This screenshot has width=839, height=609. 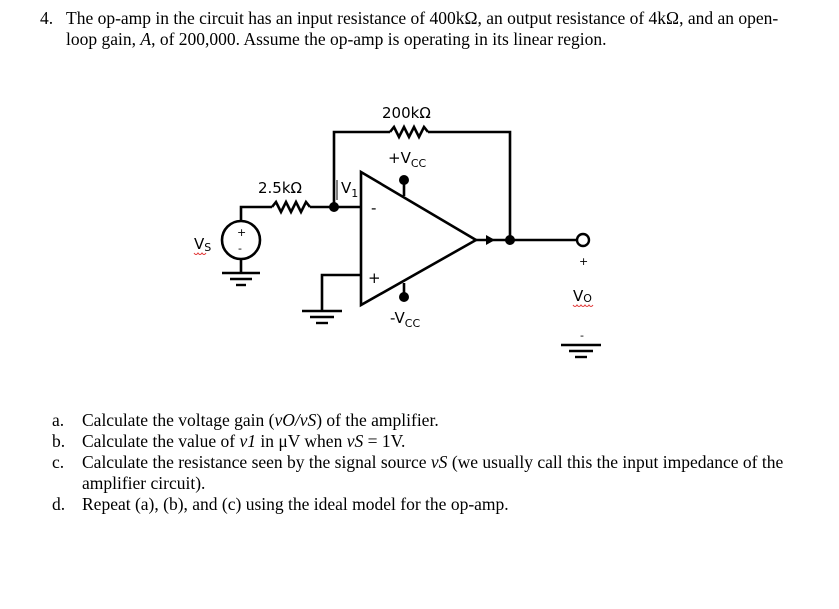 I want to click on node-v1-label: V1, so click(x=349, y=189).